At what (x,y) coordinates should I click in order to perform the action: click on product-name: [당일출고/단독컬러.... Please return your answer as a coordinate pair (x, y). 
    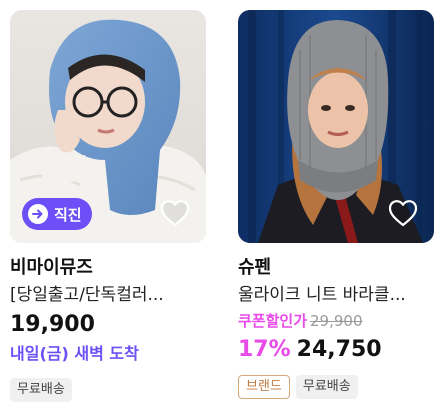
    Looking at the image, I should click on (108, 295).